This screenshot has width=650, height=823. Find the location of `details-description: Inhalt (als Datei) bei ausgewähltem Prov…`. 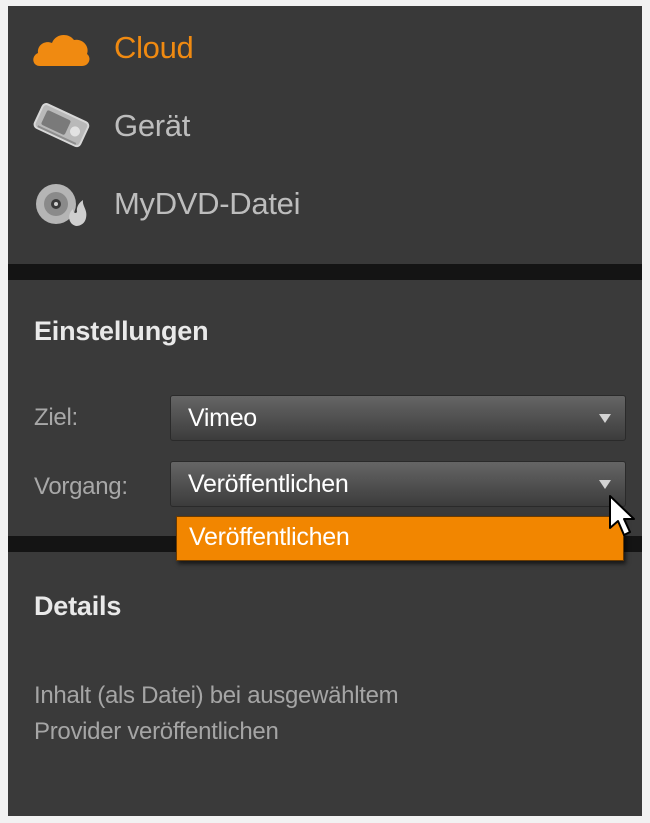

details-description: Inhalt (als Datei) bei ausgewähltem Prov… is located at coordinates (216, 714).